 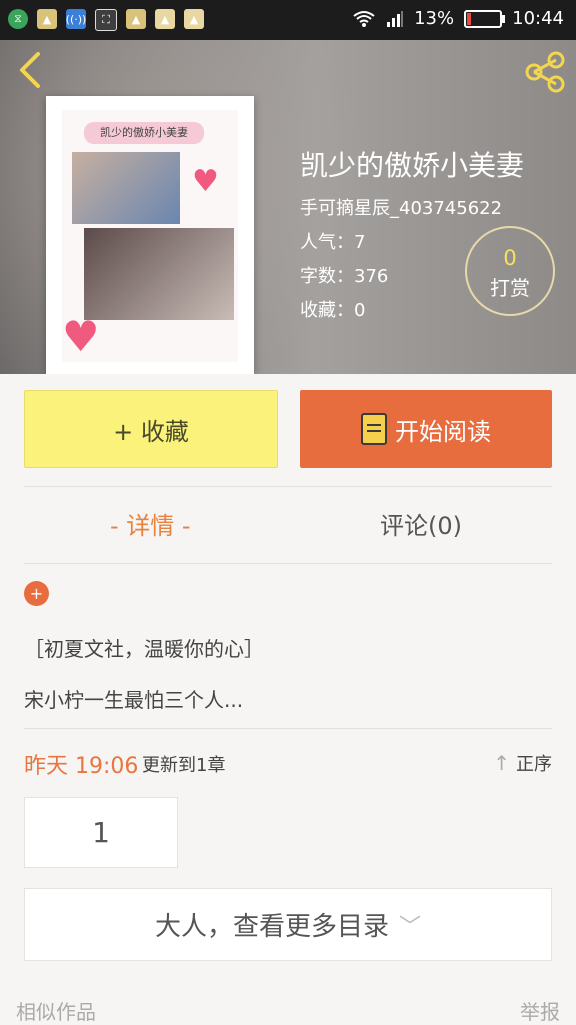 I want to click on favorites-count: 收藏：0, so click(x=333, y=310).